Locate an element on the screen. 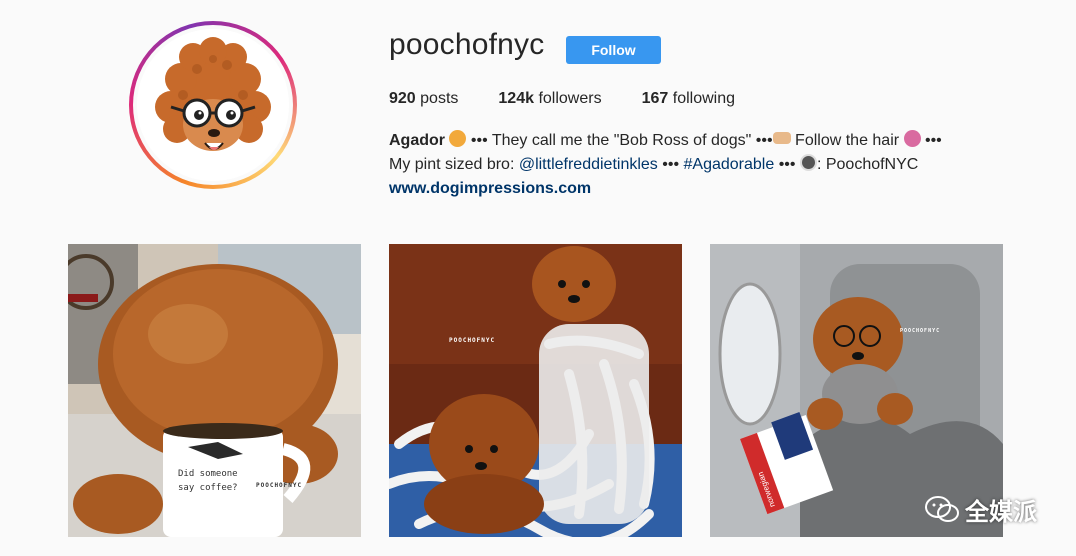 This screenshot has height=556, width=1076. post-1-watermark: POOCHOFNYC is located at coordinates (279, 485).